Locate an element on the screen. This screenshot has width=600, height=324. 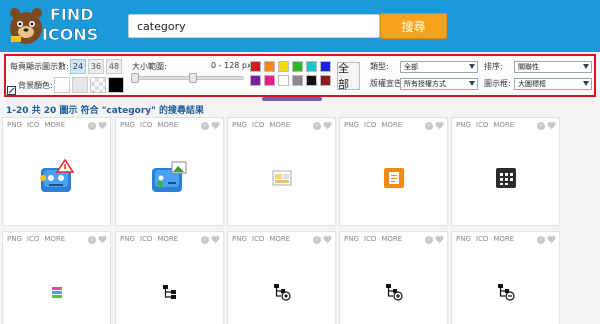
blue-face-image-icon is located at coordinates (169, 177).